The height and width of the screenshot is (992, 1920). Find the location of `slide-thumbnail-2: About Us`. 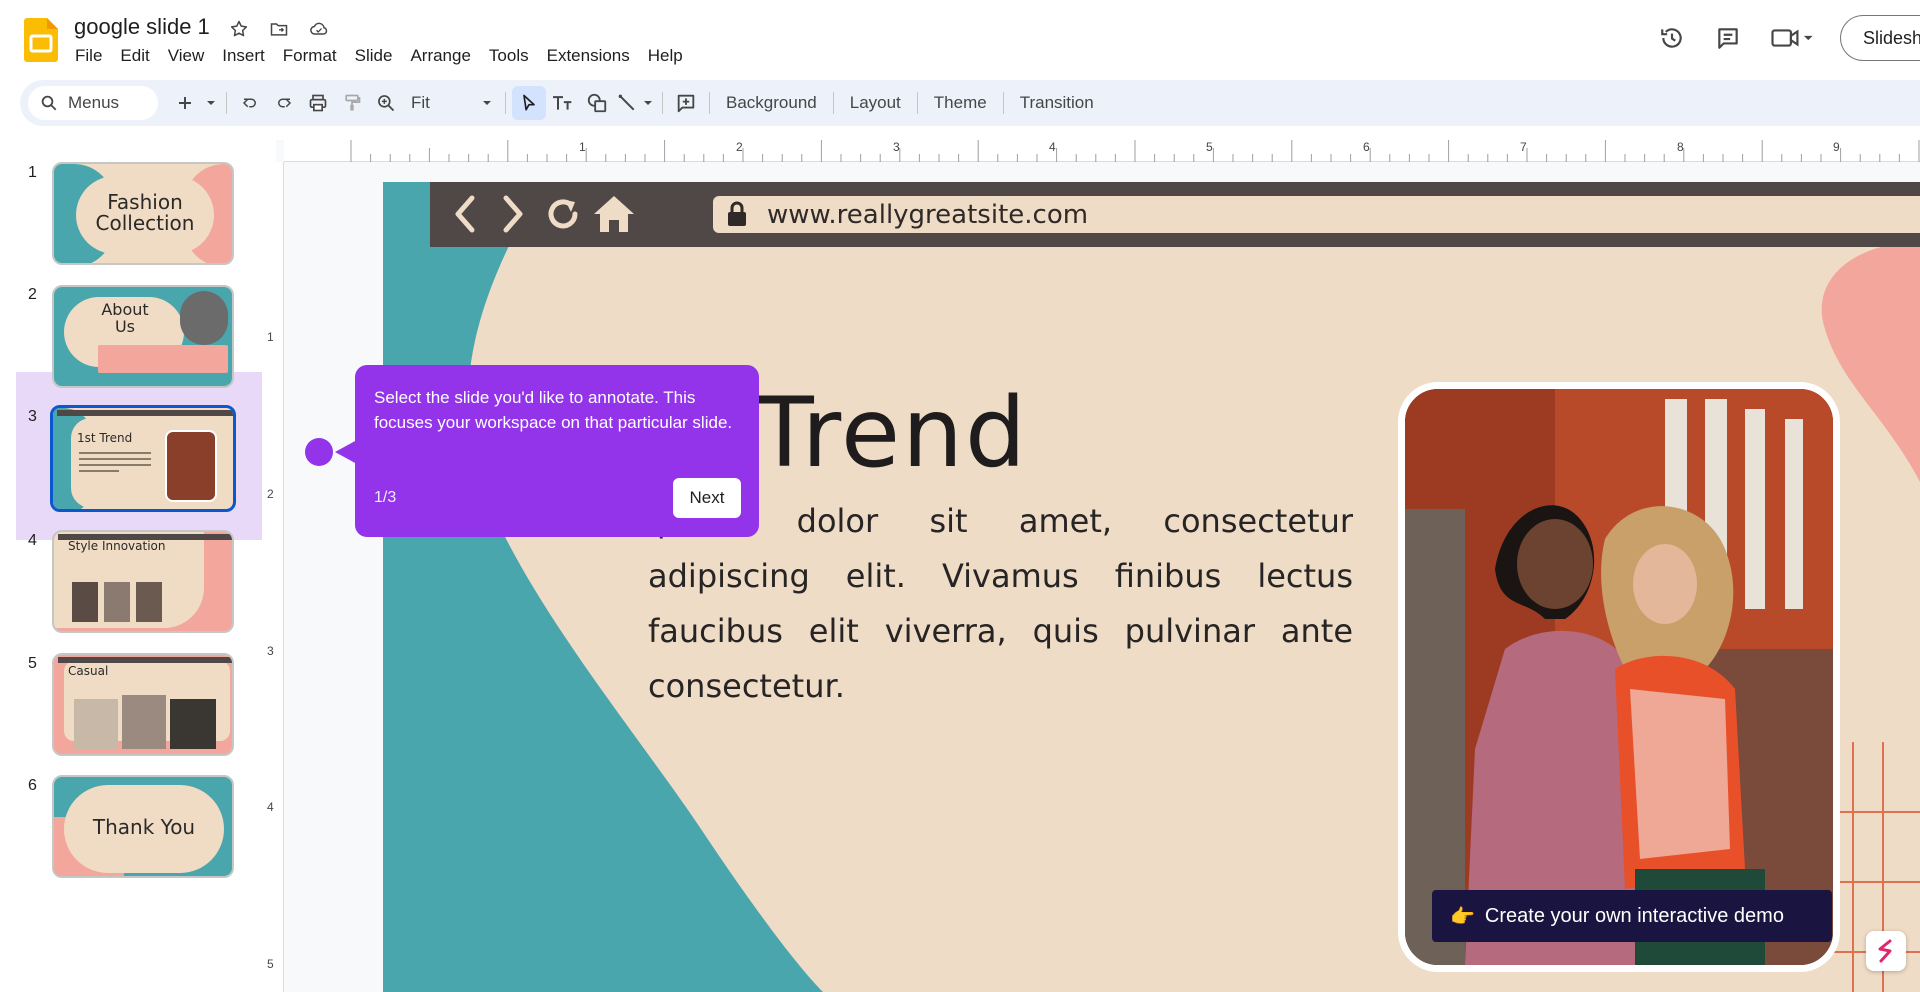

slide-thumbnail-2: About Us is located at coordinates (143, 336).